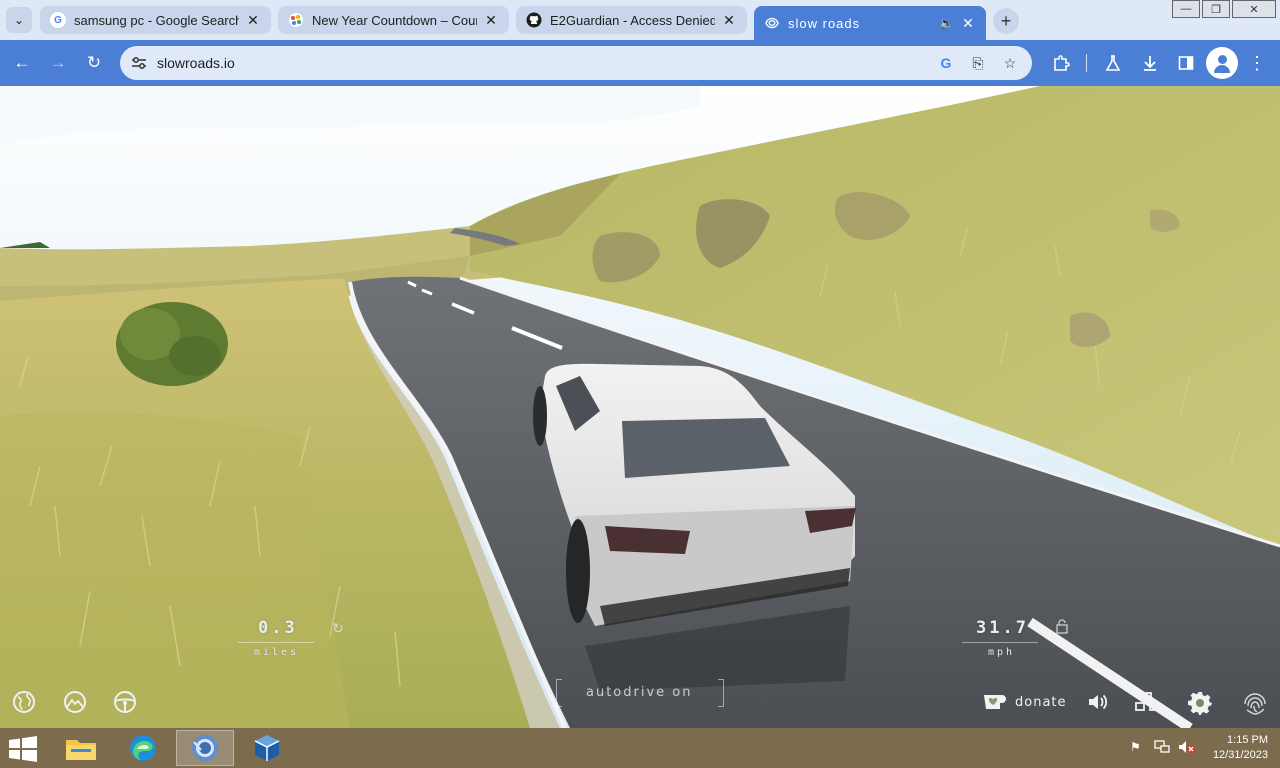 This screenshot has width=1280, height=768. I want to click on fingerprint-logo-icon, so click(1255, 704).